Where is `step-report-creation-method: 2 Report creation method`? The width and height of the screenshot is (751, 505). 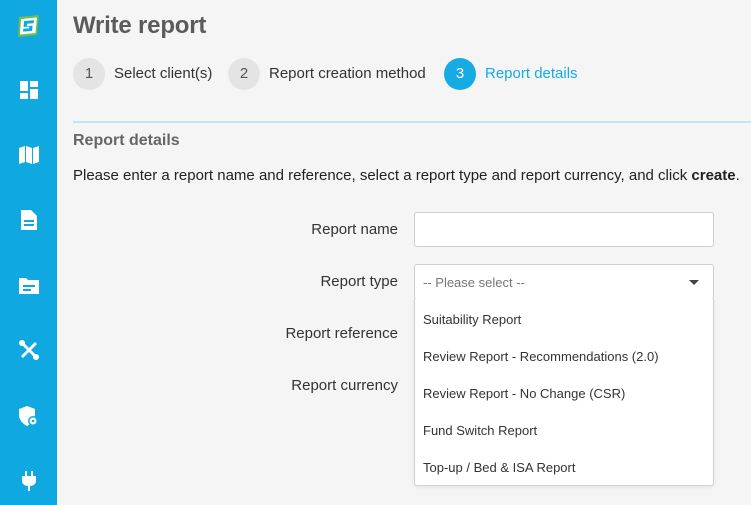
step-report-creation-method: 2 Report creation method is located at coordinates (327, 73).